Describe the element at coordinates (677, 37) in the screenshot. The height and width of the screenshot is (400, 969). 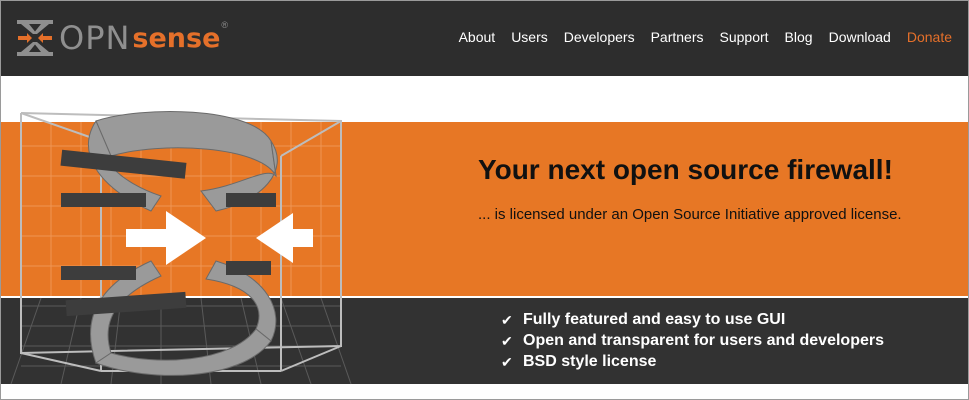
I see `nav-partners: Partners` at that location.